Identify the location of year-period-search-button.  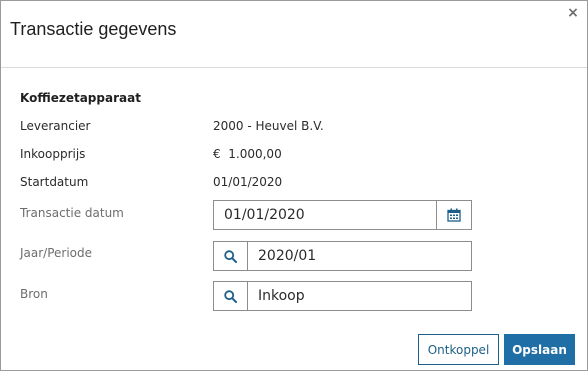
(231, 256).